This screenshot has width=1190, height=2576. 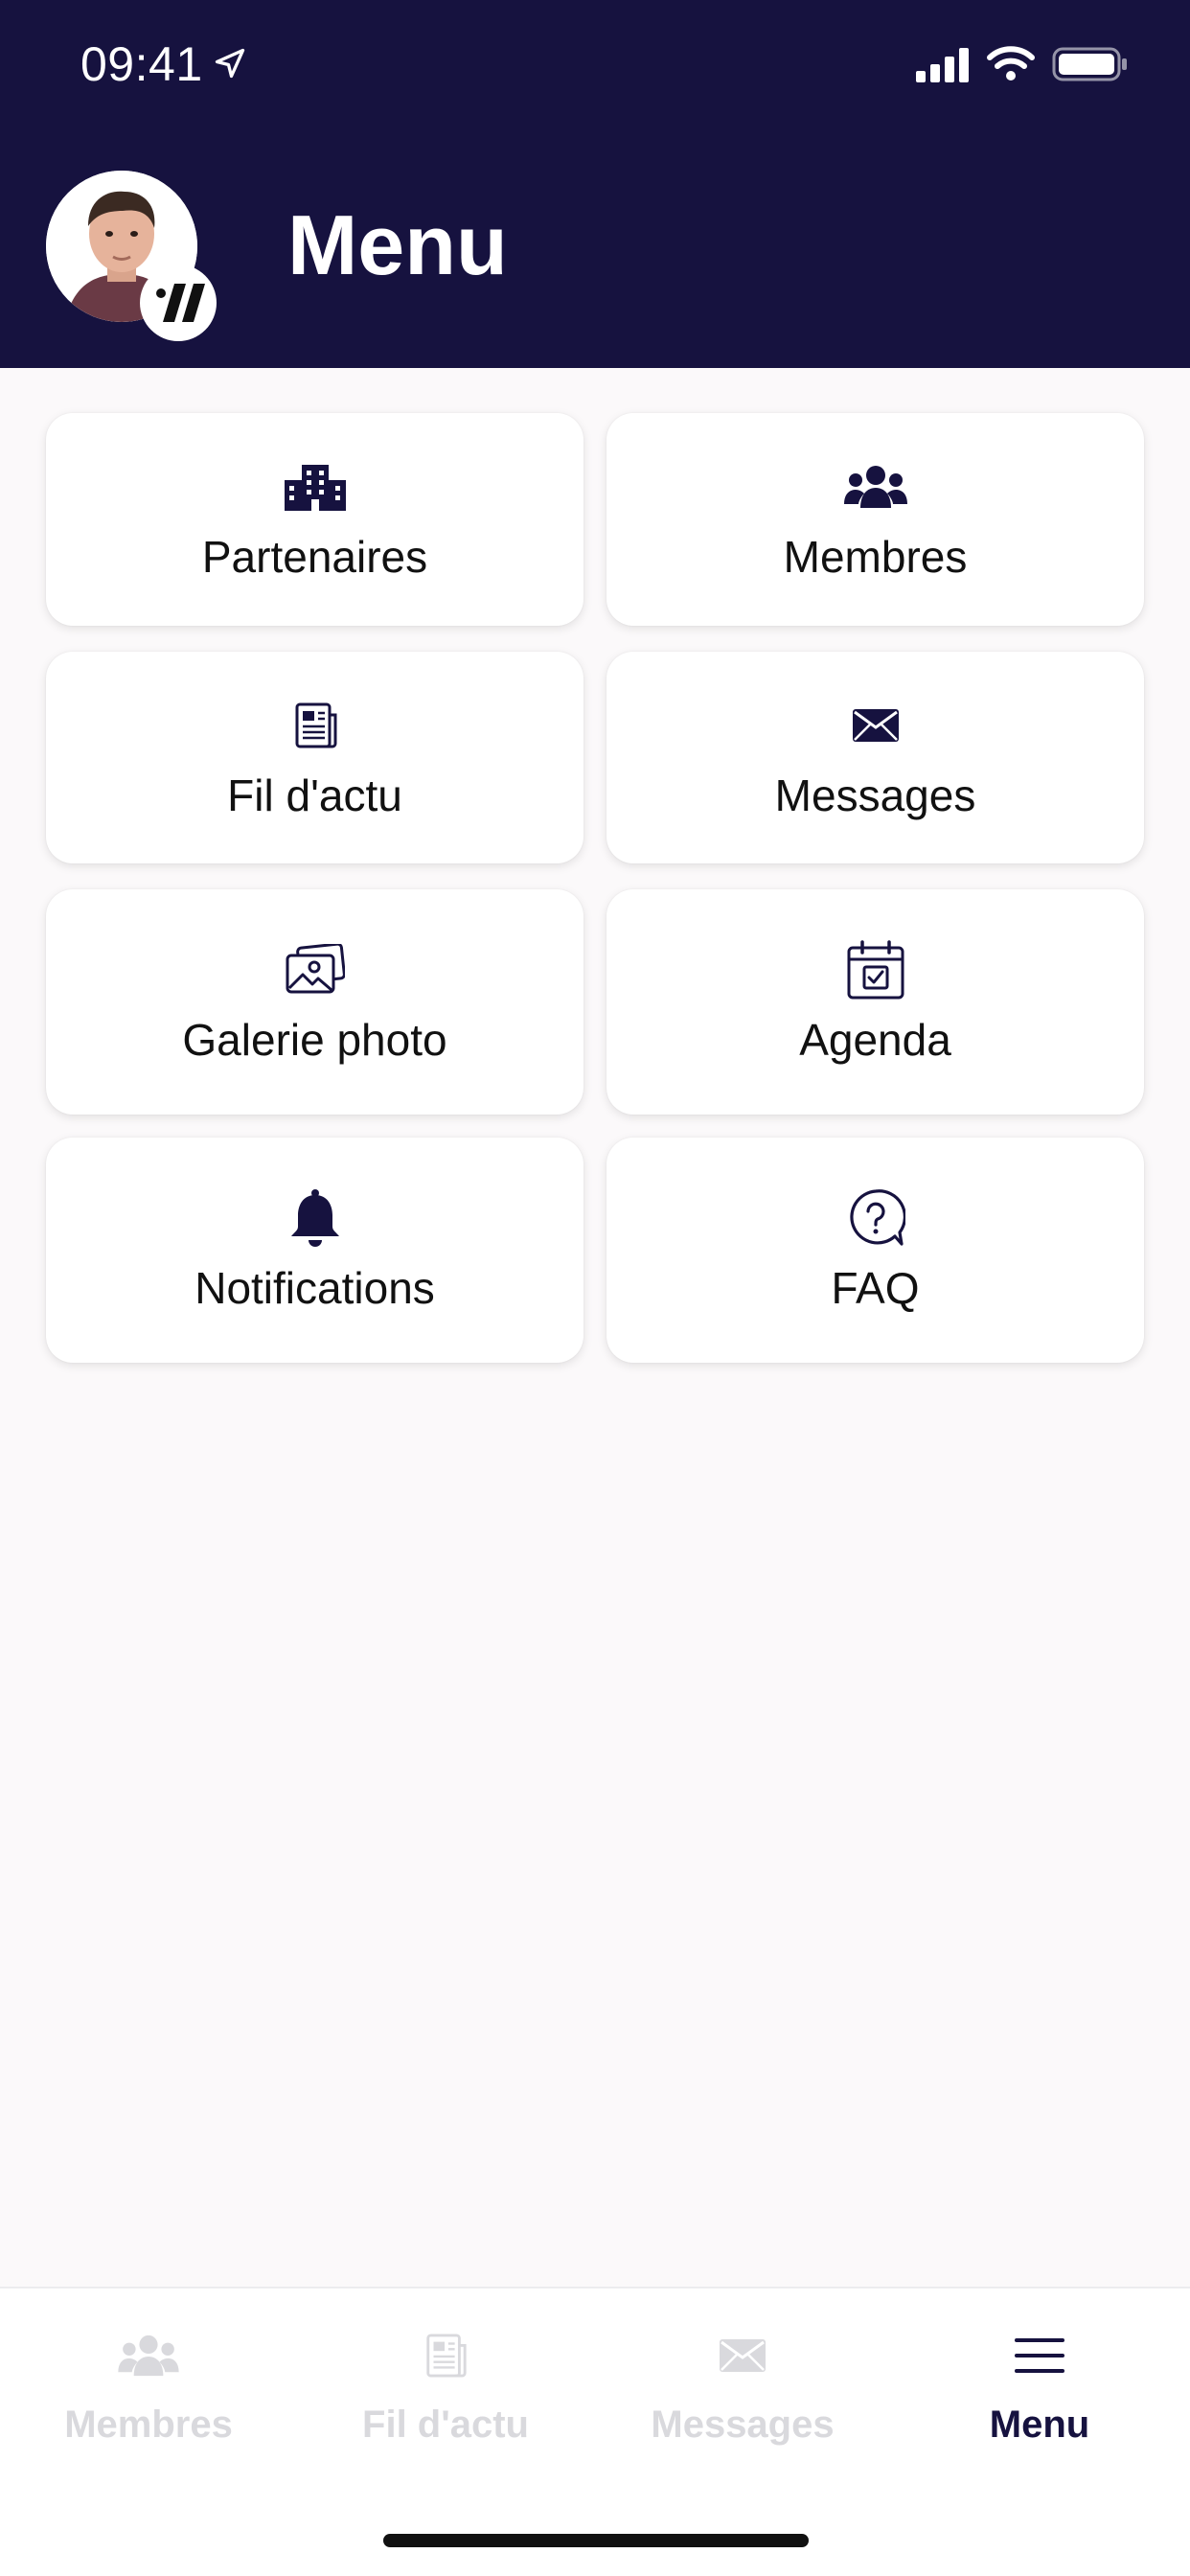 I want to click on menu-card-label: Galerie photo, so click(x=315, y=1039).